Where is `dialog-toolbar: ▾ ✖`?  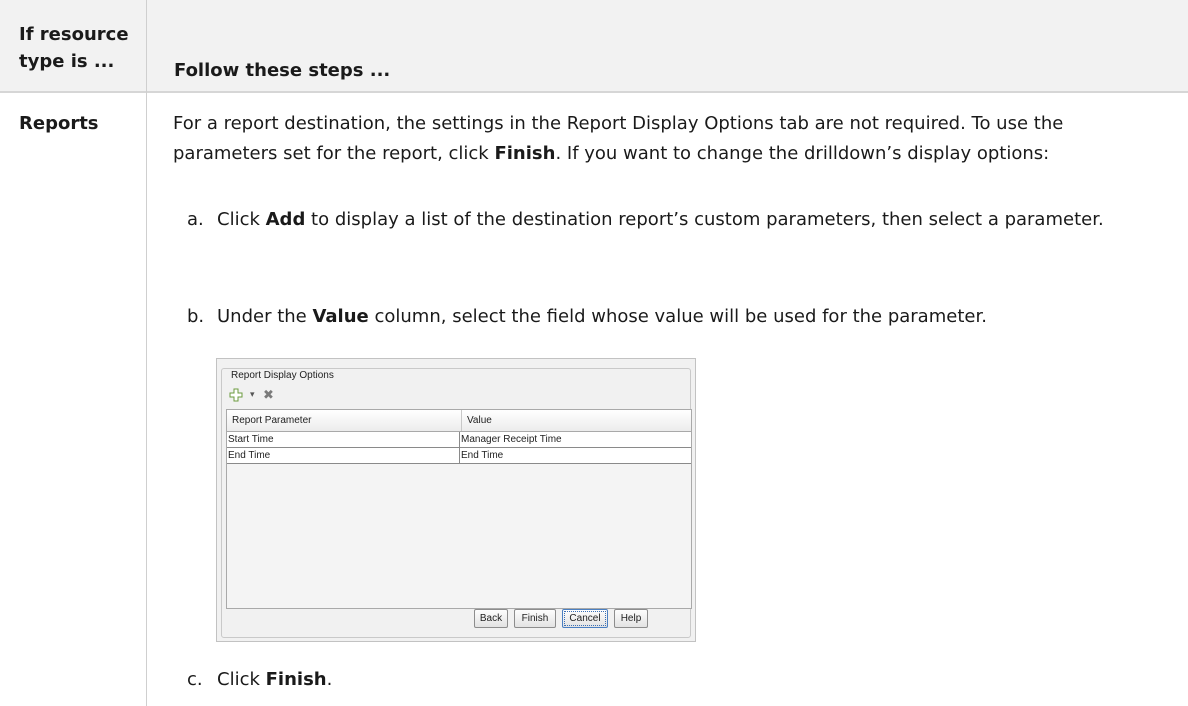 dialog-toolbar: ▾ ✖ is located at coordinates (267, 396).